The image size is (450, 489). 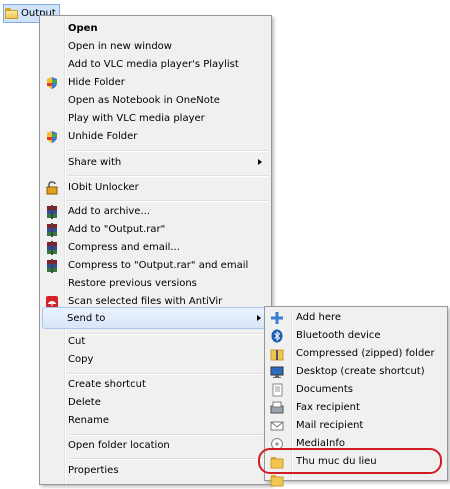 I want to click on menu-item-send-to: Send to, so click(x=155, y=318).